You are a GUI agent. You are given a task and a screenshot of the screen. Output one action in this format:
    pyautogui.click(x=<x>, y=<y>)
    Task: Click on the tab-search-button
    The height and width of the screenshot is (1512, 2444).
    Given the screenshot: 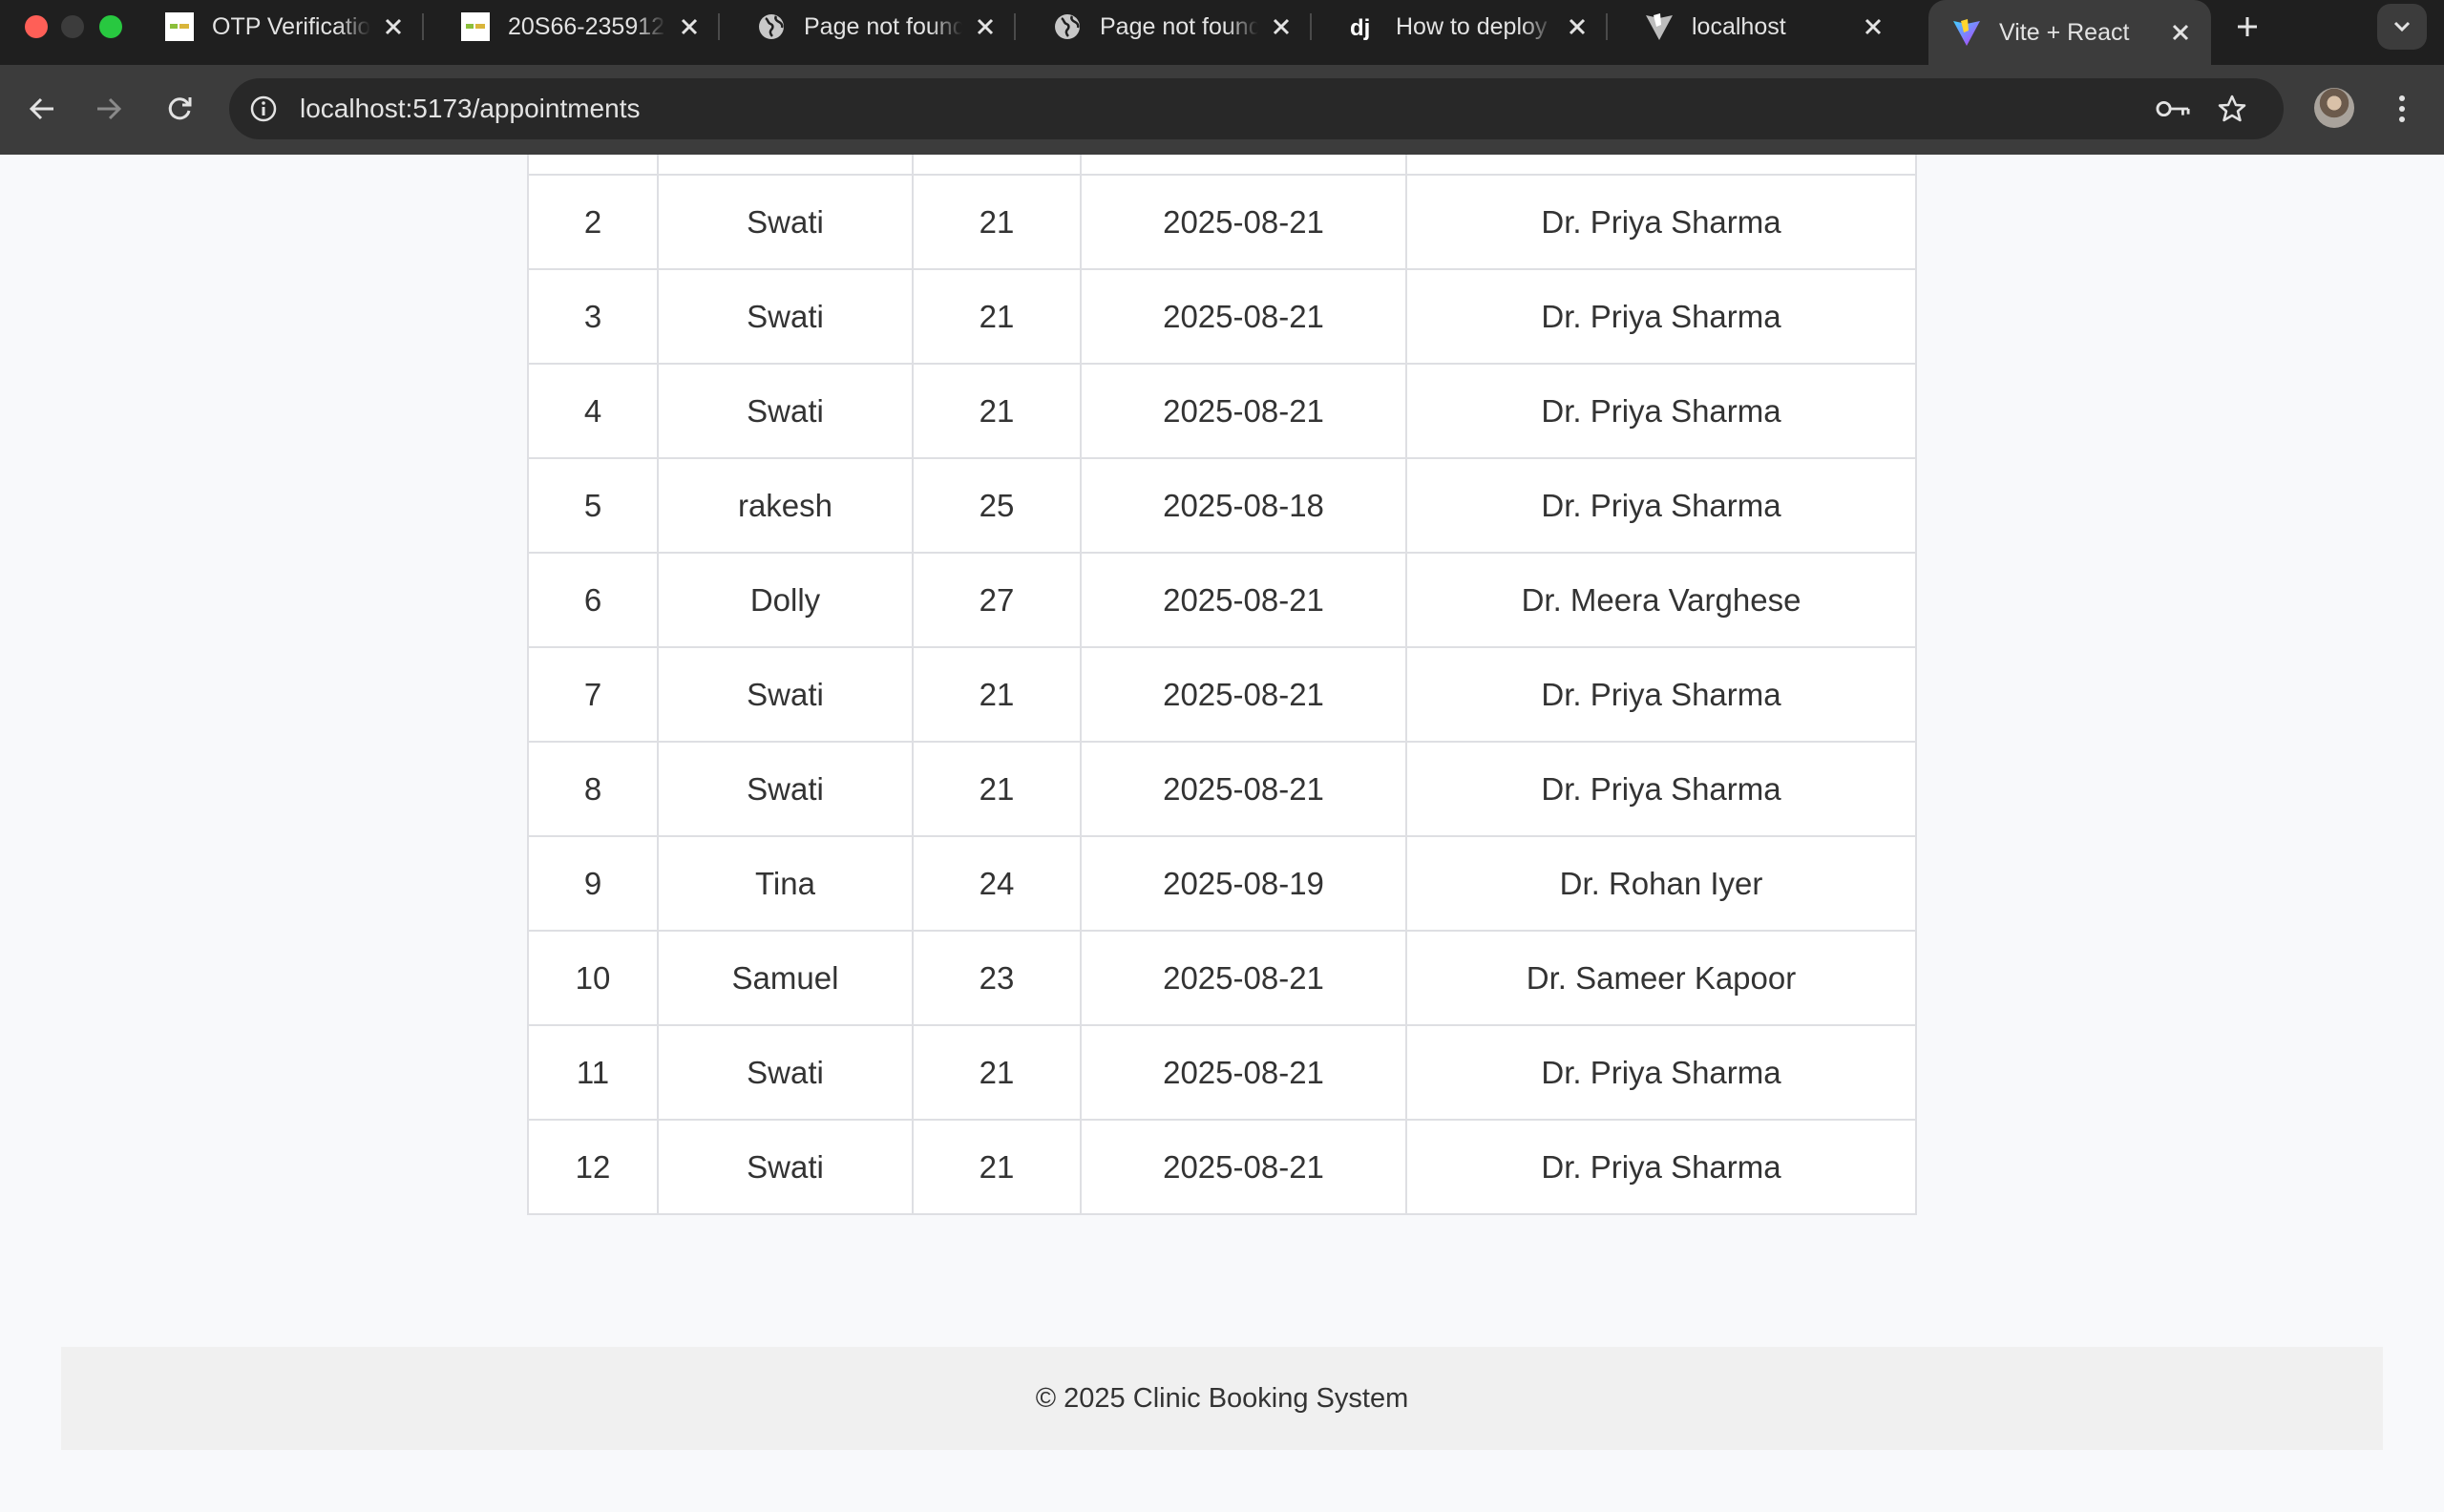 What is the action you would take?
    pyautogui.click(x=2402, y=27)
    